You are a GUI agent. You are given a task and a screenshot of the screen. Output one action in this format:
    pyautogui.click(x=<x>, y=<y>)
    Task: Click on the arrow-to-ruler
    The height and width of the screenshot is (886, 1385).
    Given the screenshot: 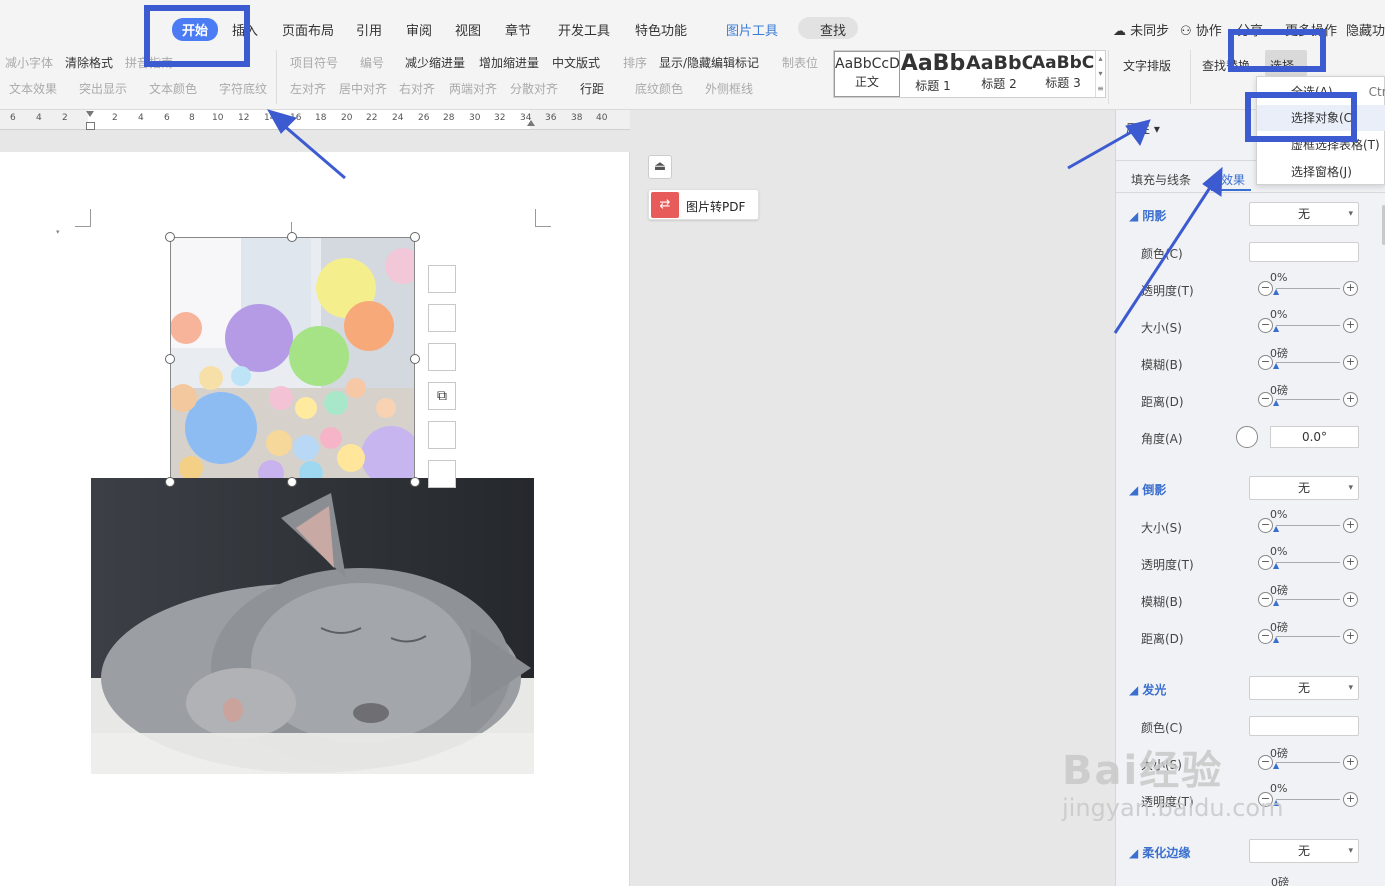 What is the action you would take?
    pyautogui.click(x=313, y=151)
    